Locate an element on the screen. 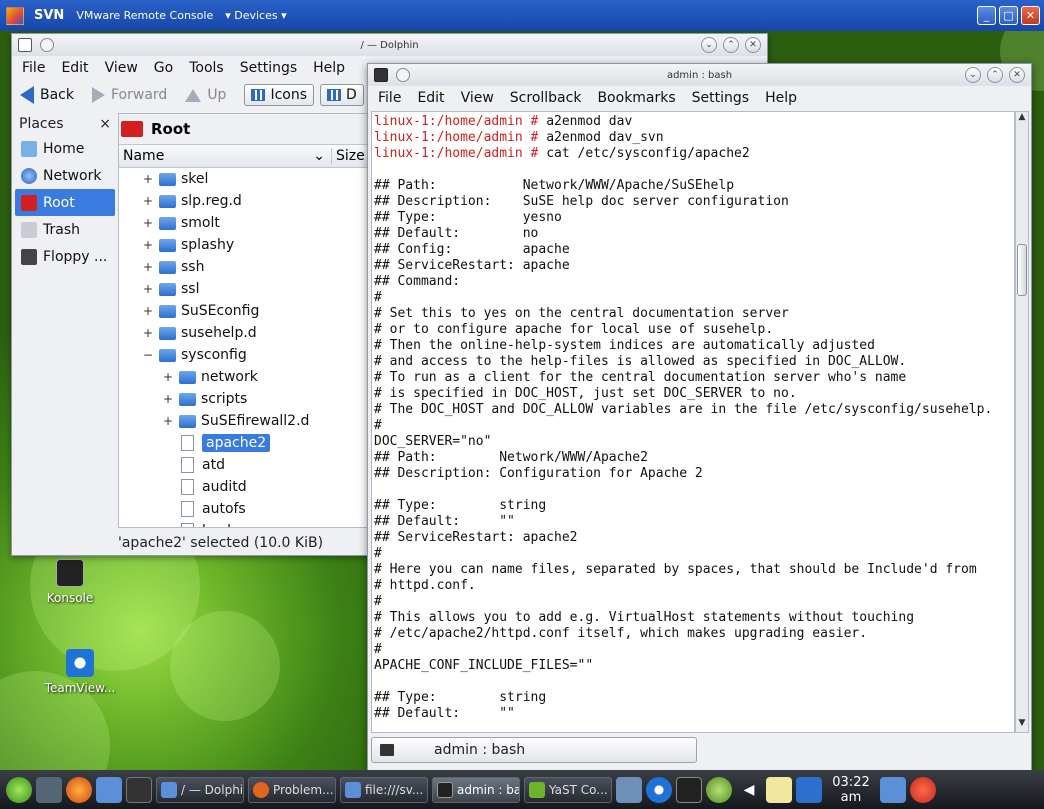  scroll-down-icon: ▼ is located at coordinates (1022, 725).